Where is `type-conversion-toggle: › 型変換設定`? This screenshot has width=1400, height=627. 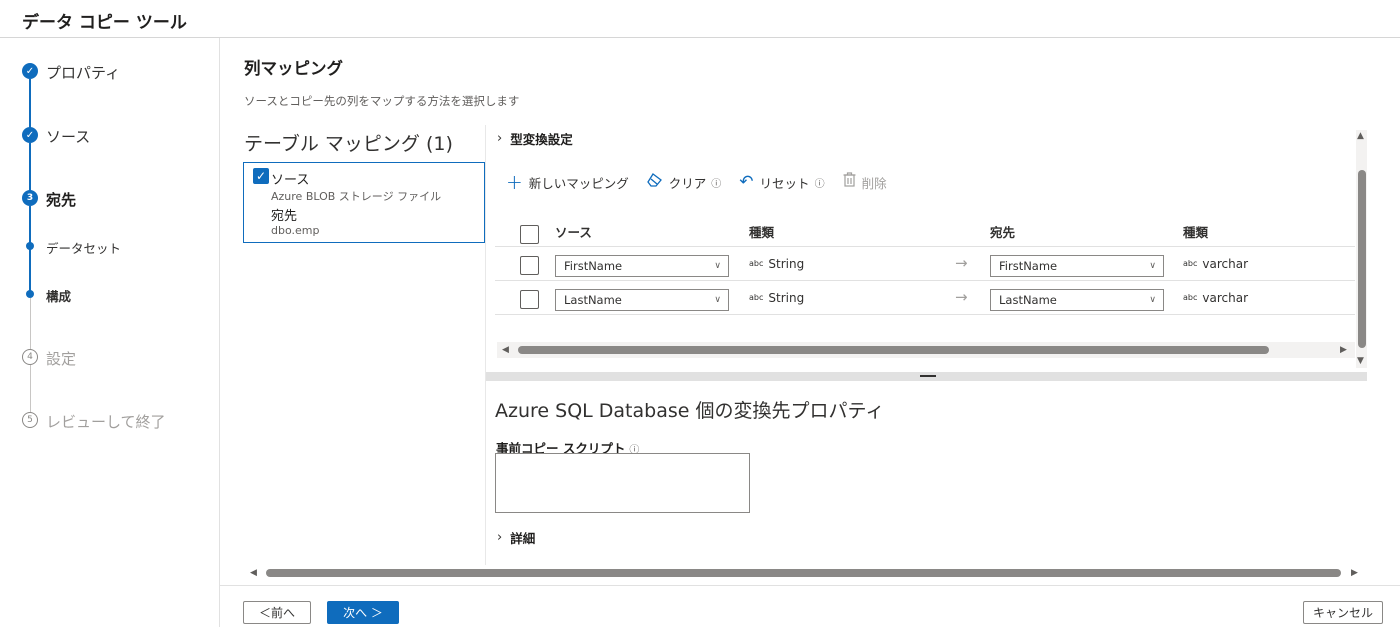 type-conversion-toggle: › 型変換設定 is located at coordinates (535, 138).